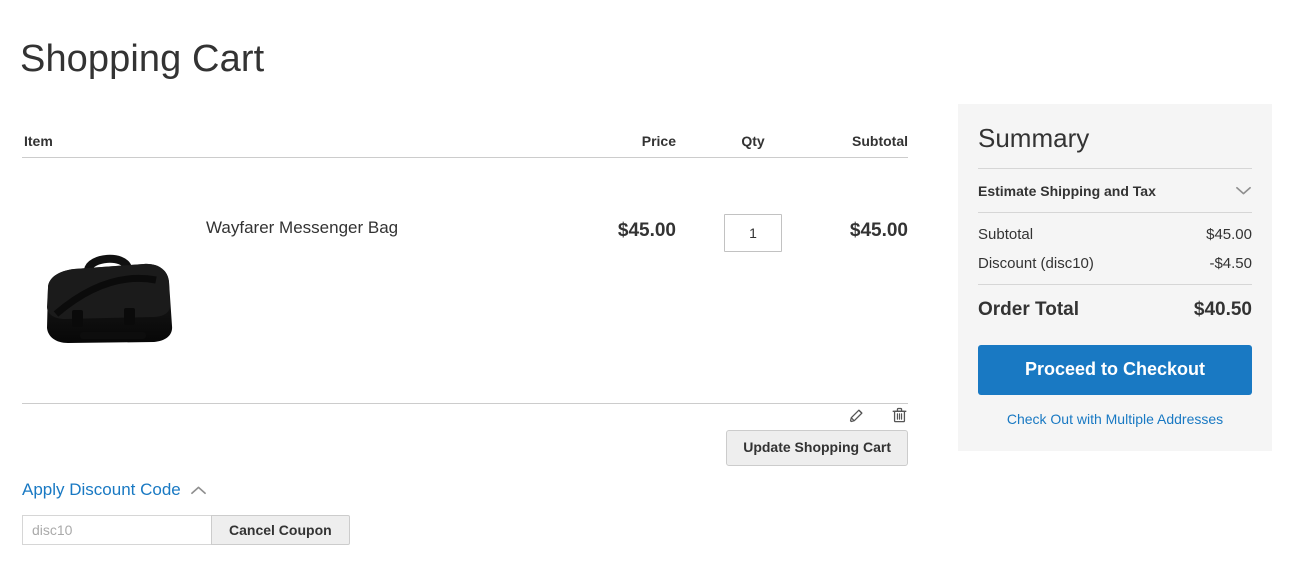 The image size is (1290, 581). What do you see at coordinates (1222, 309) in the screenshot?
I see `order-total-value: $40.50` at bounding box center [1222, 309].